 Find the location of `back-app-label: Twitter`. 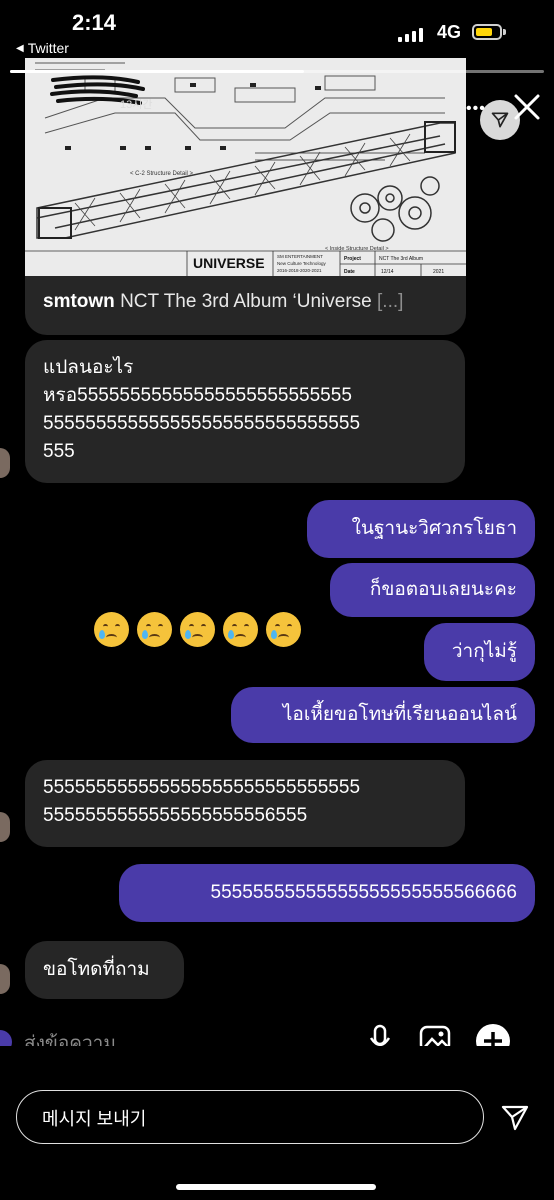

back-app-label: Twitter is located at coordinates (48, 48).